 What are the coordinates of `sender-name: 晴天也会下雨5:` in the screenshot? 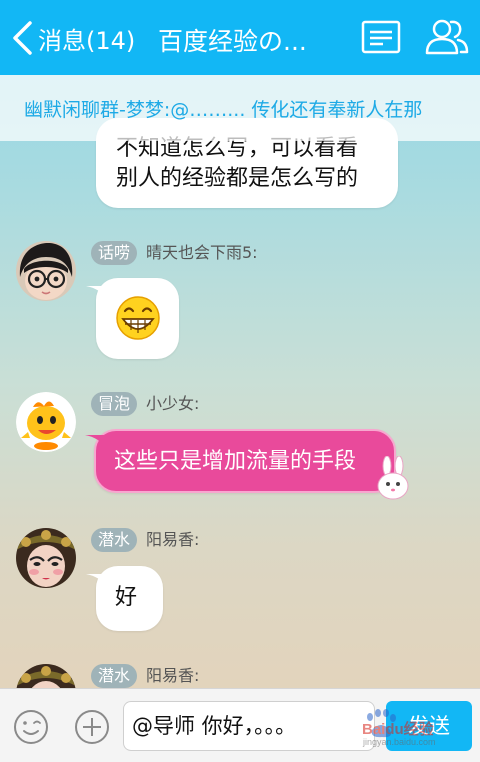 It's located at (202, 253).